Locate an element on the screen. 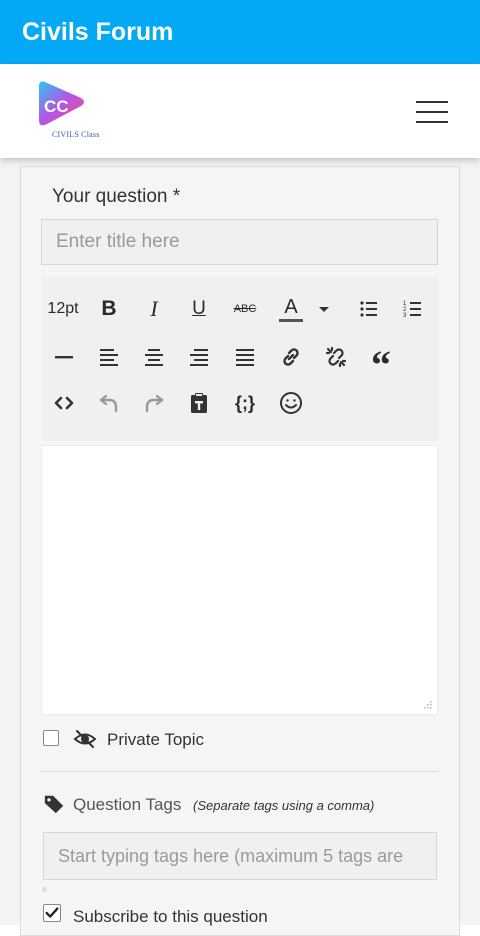  emoticons-icon is located at coordinates (291, 403).